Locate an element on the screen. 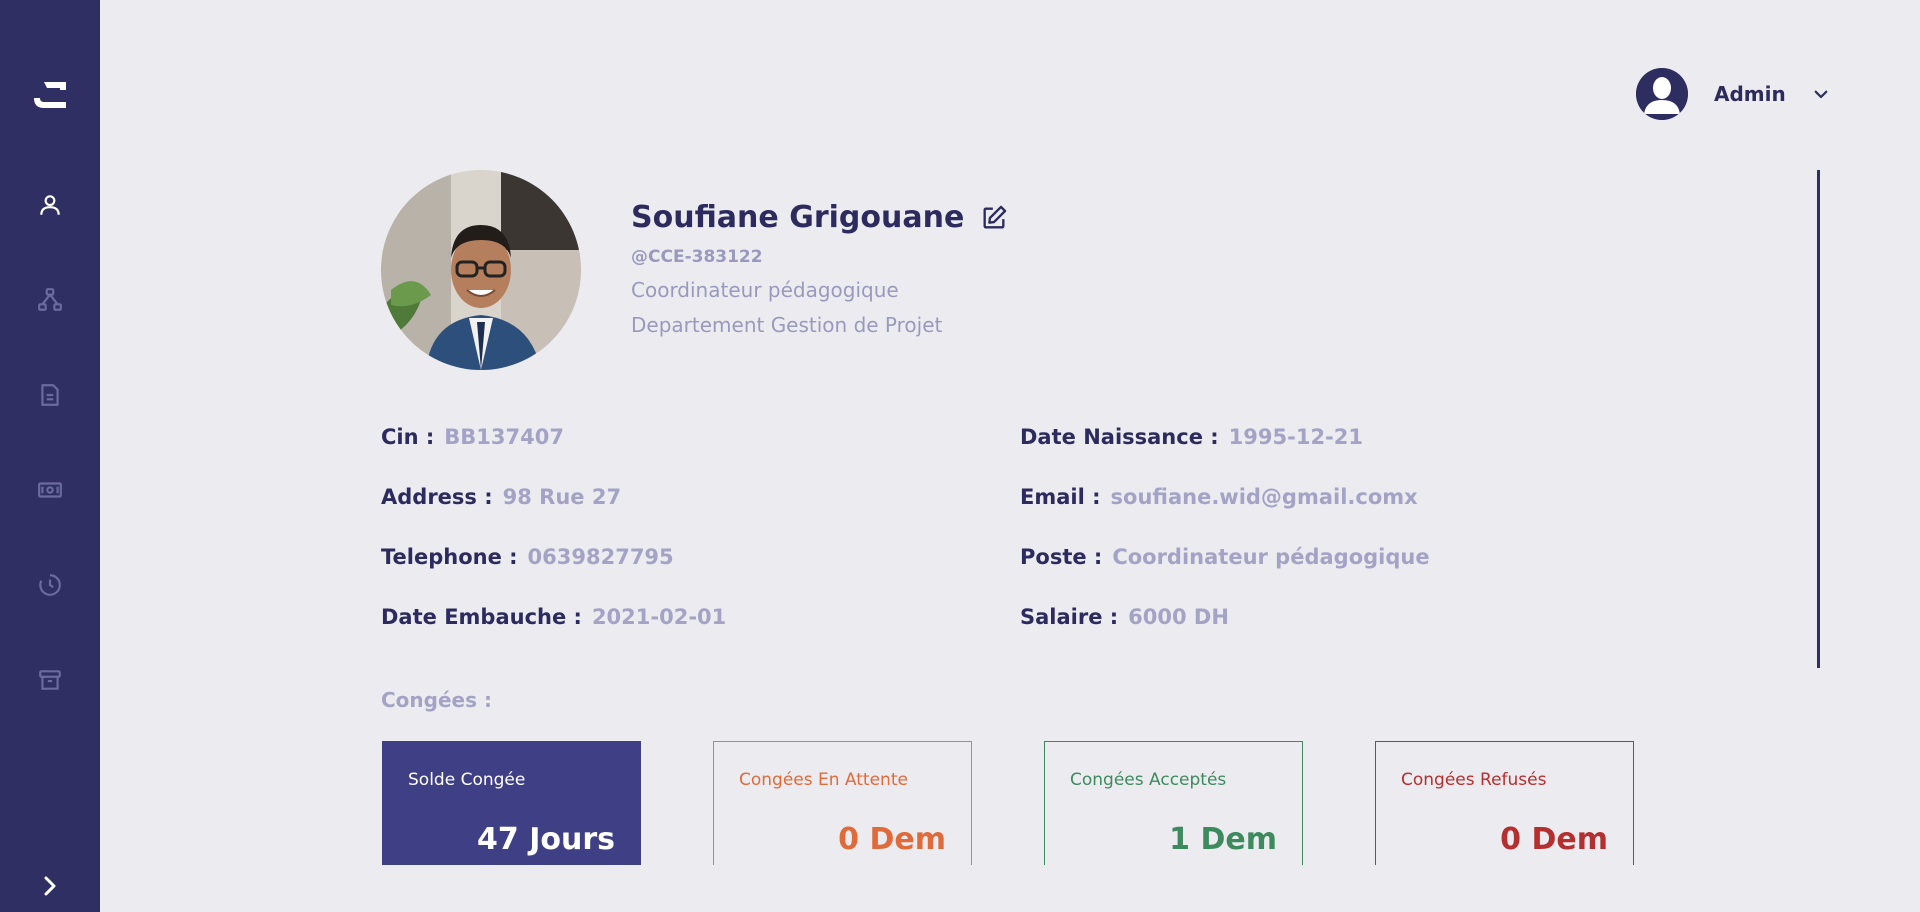 The width and height of the screenshot is (1920, 912). profile-role: Coordinateur pédagogique is located at coordinates (765, 290).